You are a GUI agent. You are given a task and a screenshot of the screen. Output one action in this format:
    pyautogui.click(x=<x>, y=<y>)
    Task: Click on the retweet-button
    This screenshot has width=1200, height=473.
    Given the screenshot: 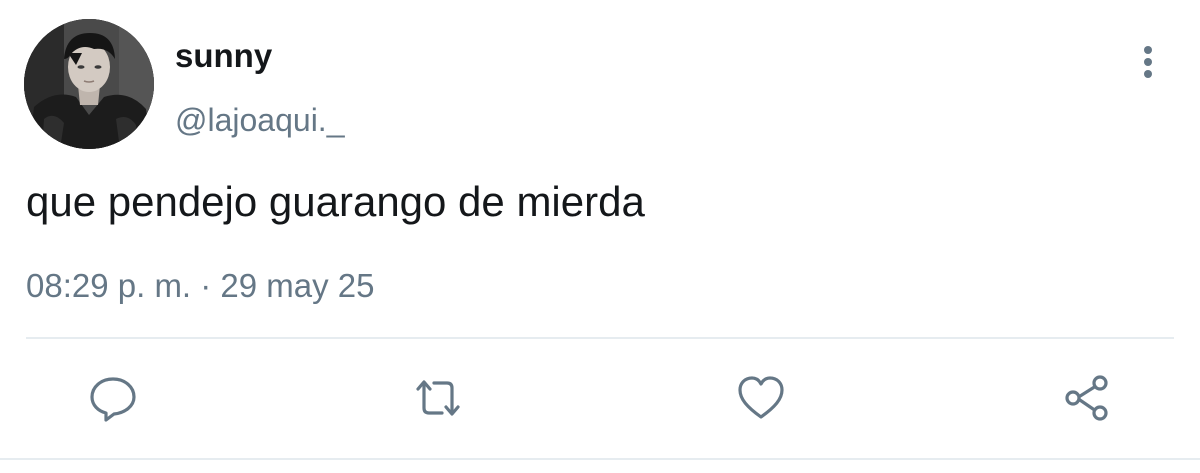 What is the action you would take?
    pyautogui.click(x=438, y=398)
    